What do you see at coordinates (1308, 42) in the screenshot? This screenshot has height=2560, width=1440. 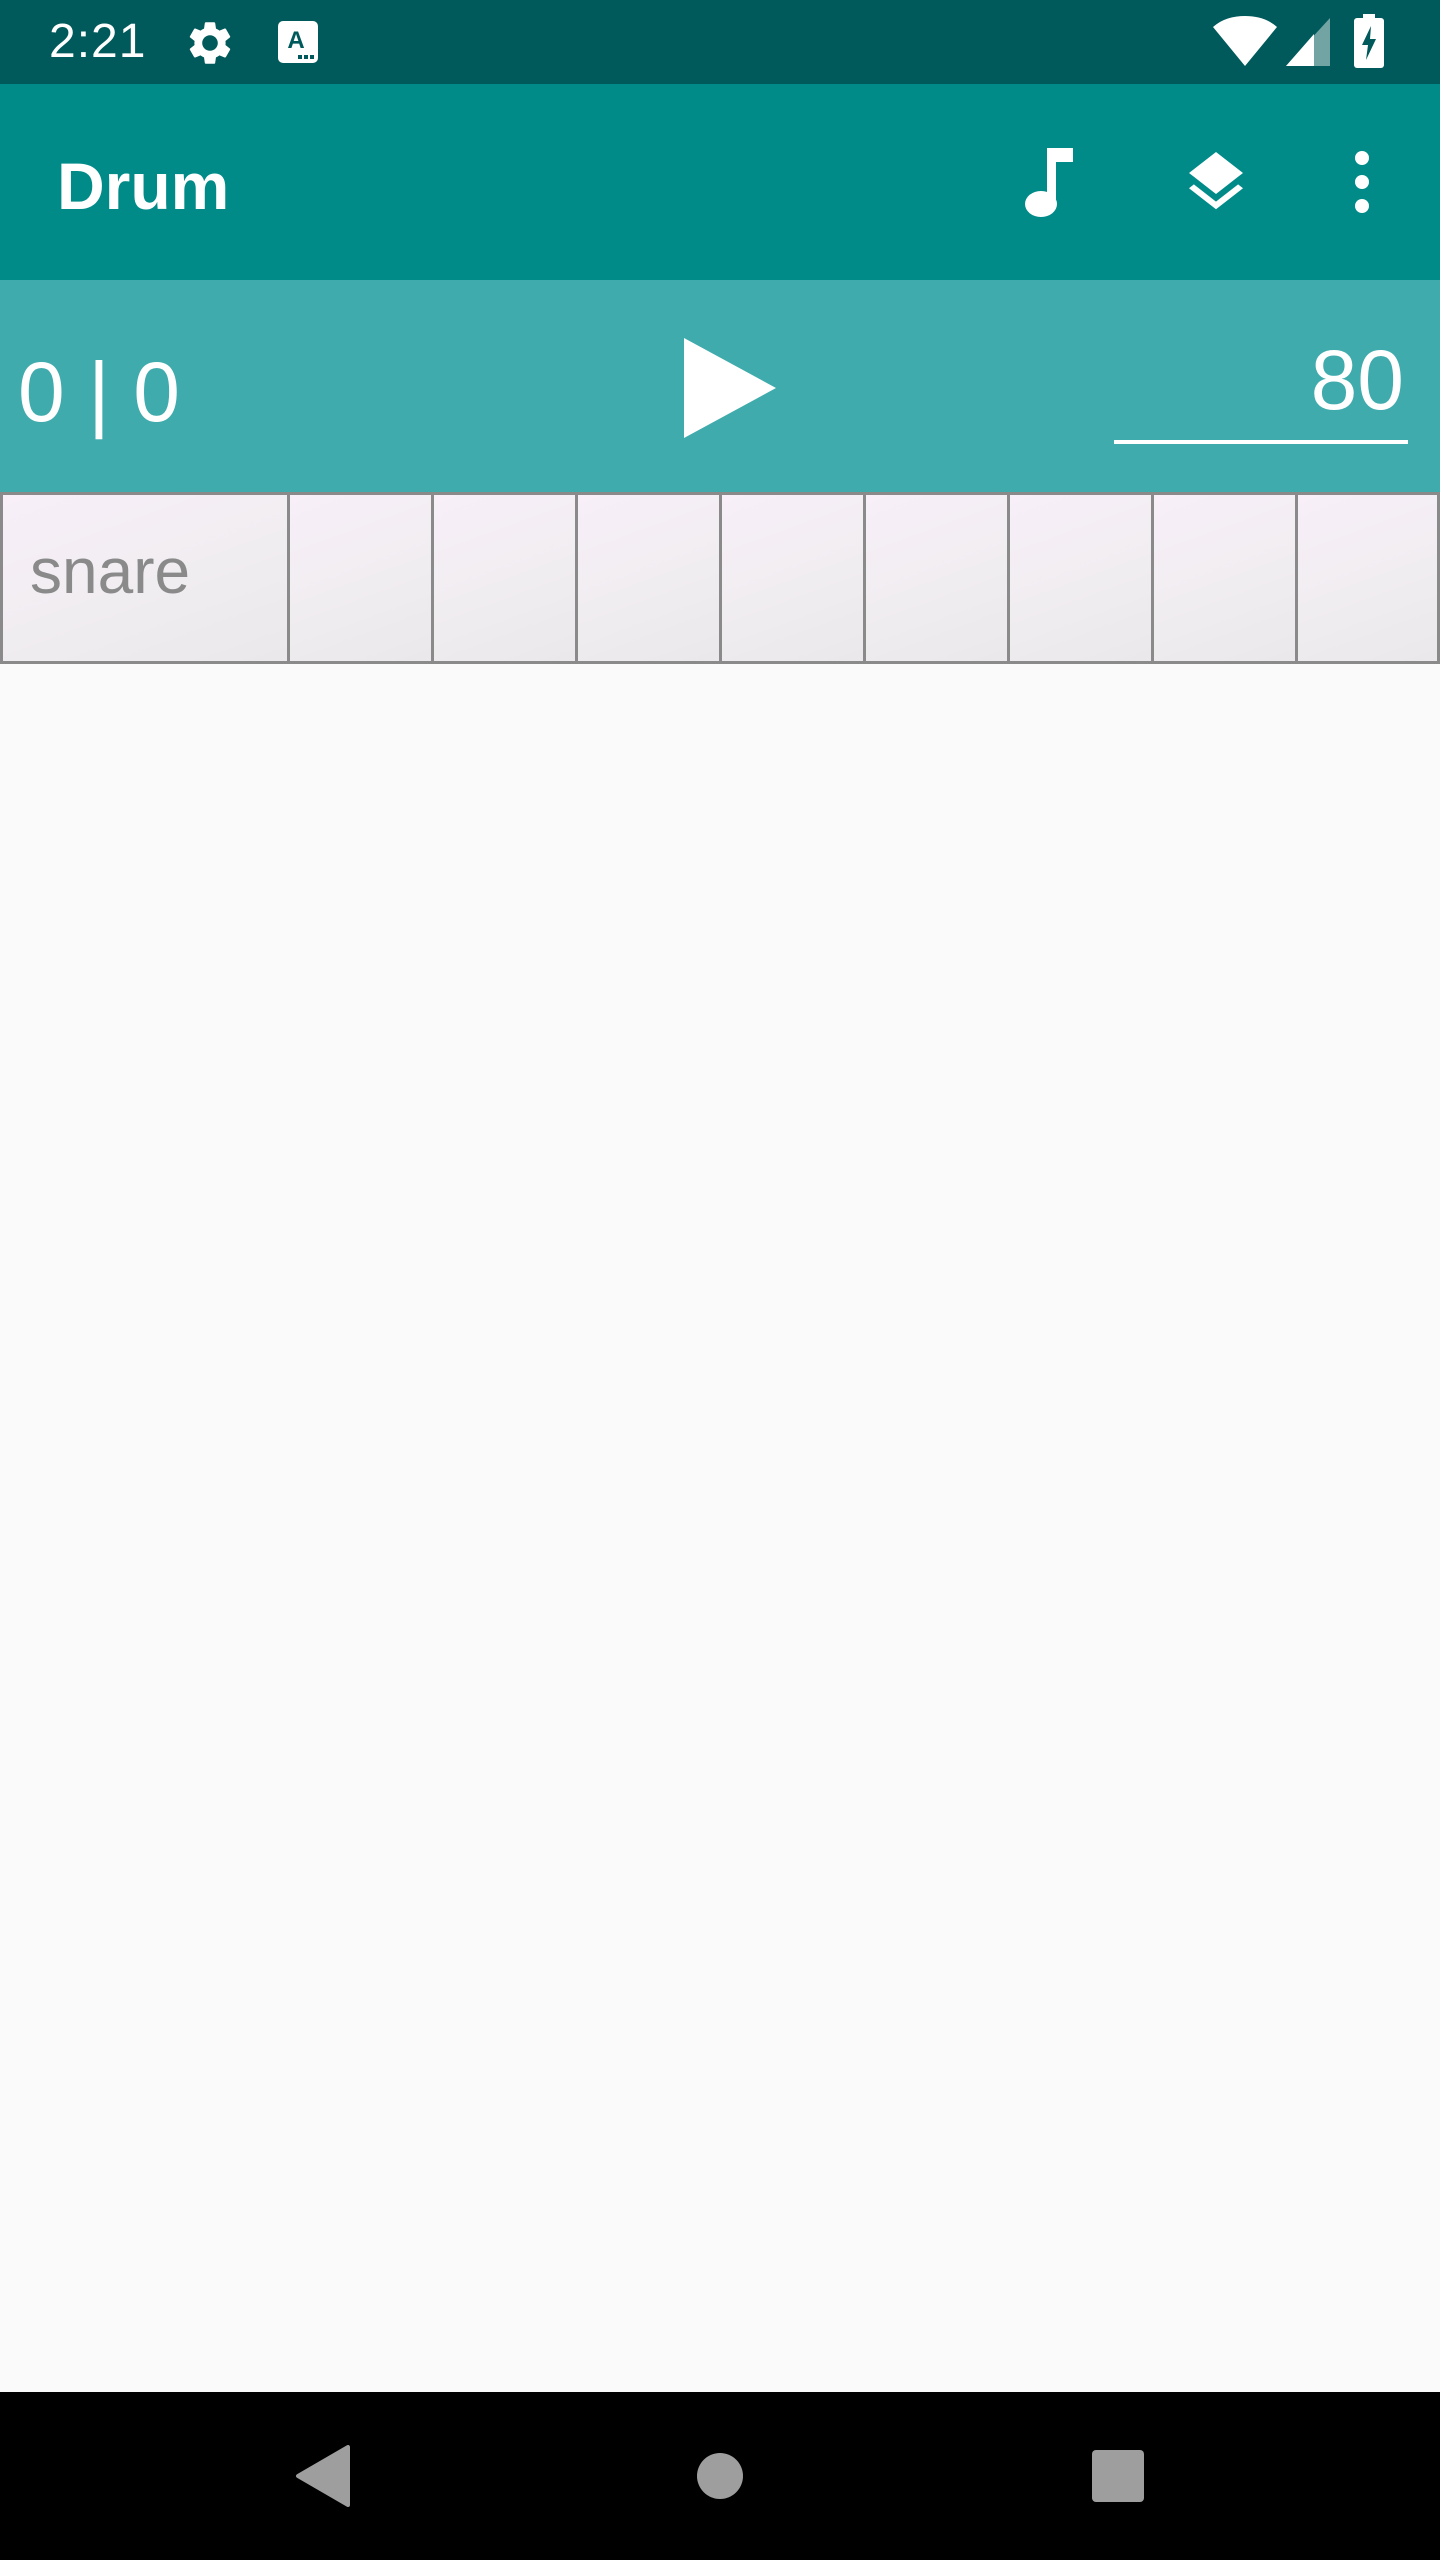 I see `signal-icon` at bounding box center [1308, 42].